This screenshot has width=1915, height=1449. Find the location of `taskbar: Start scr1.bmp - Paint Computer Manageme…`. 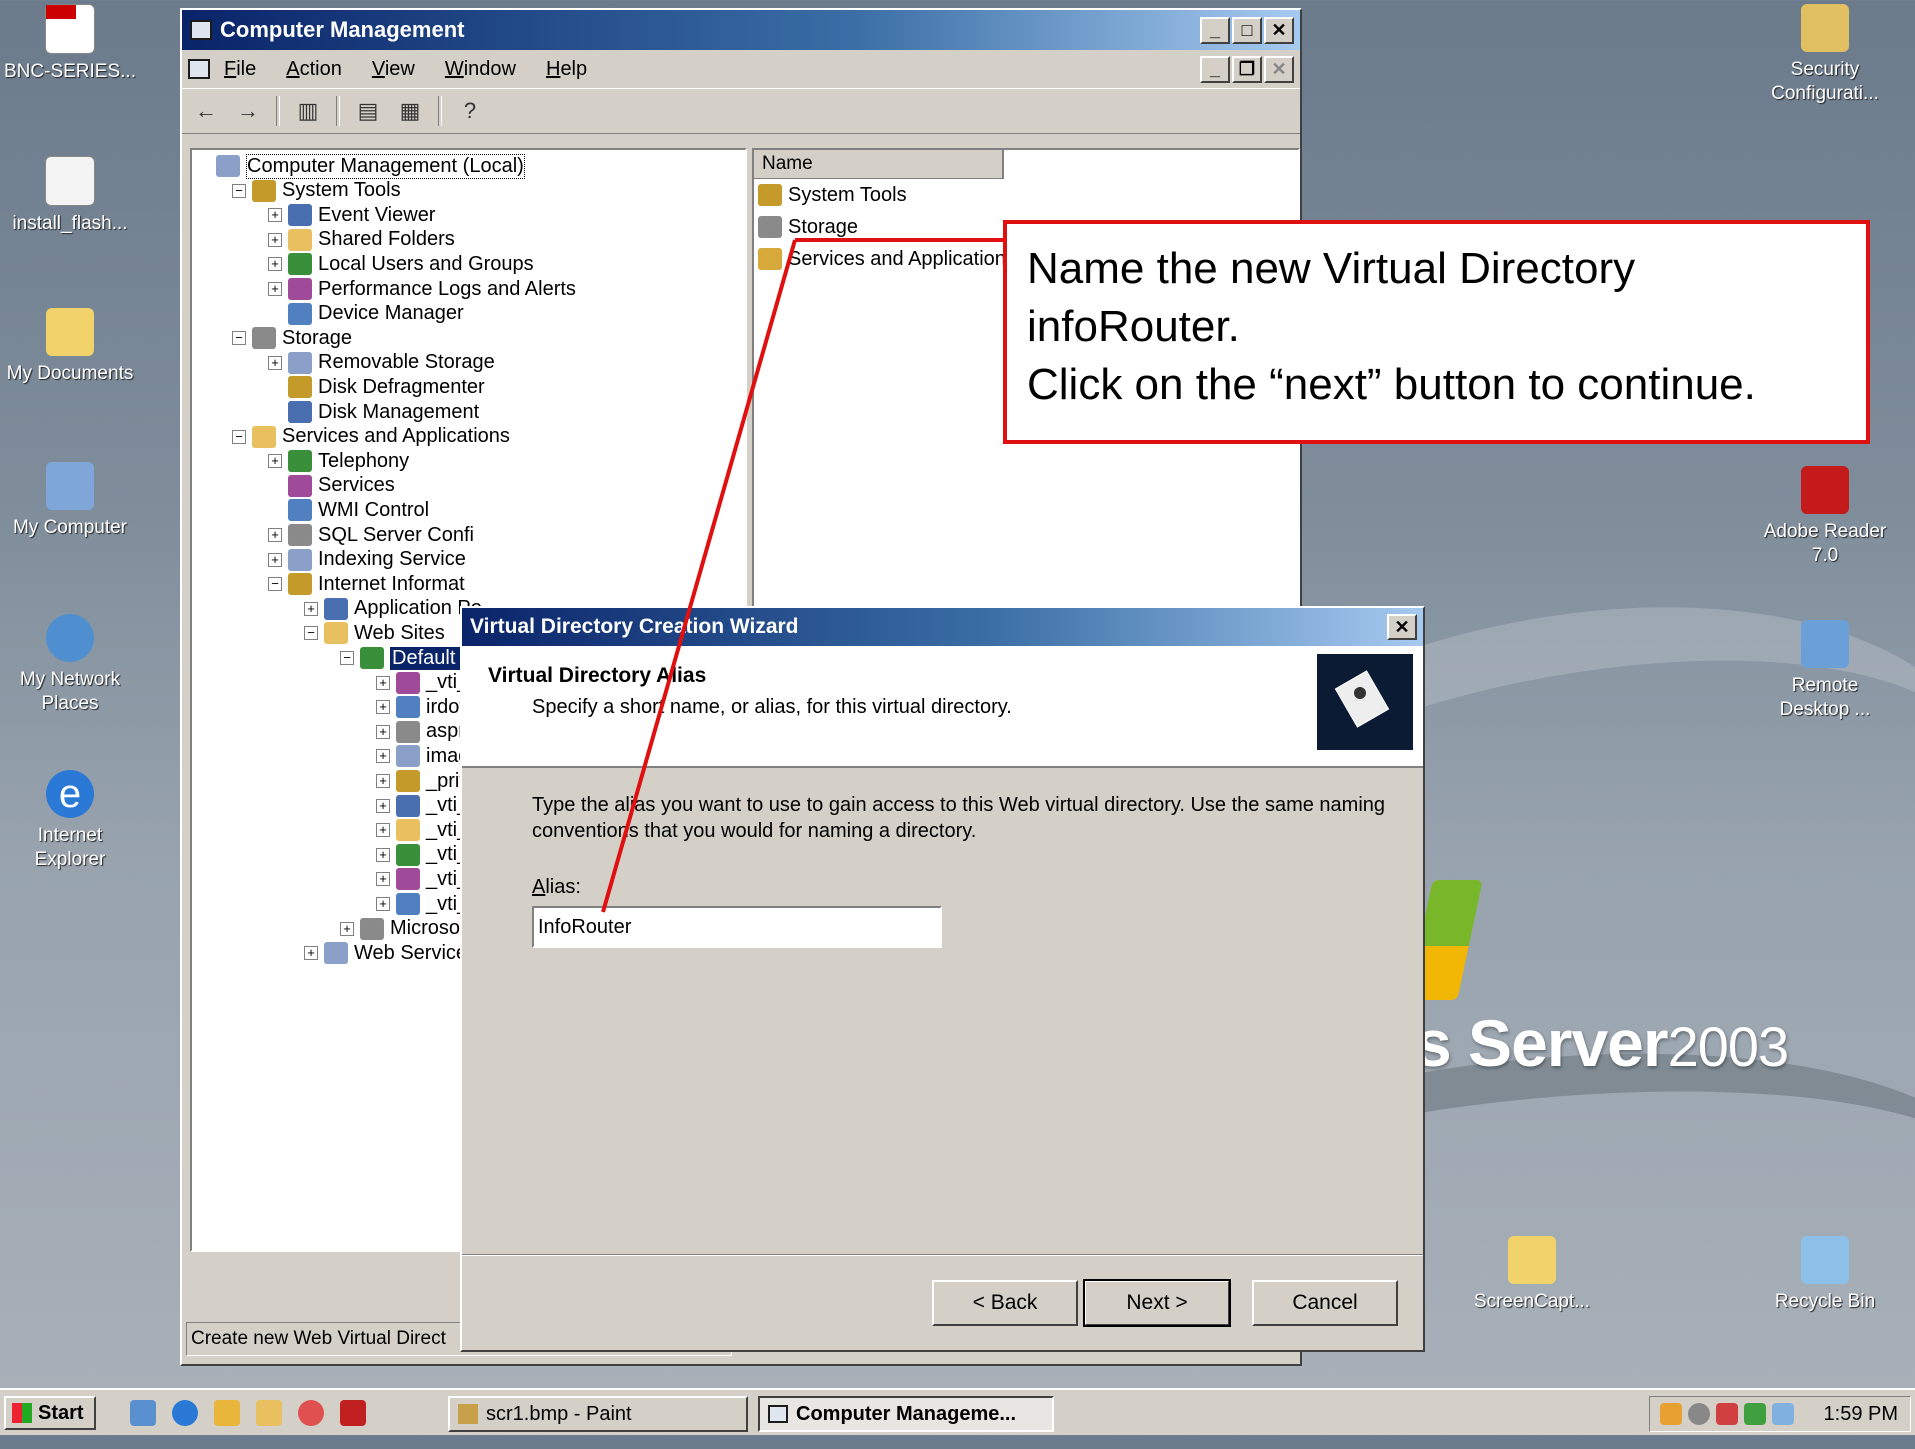

taskbar: Start scr1.bmp - Paint Computer Manageme… is located at coordinates (957, 1411).